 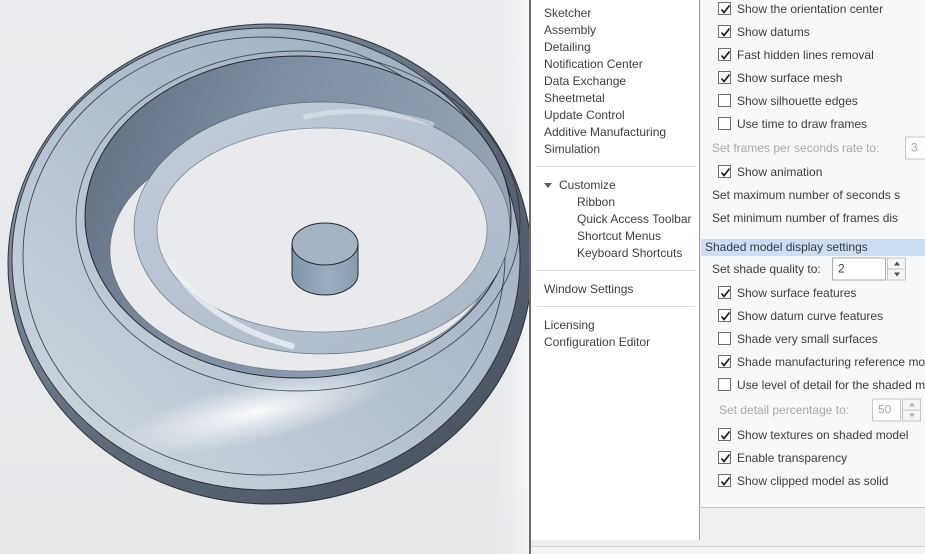 I want to click on sidebar-item-label: Licensing, so click(x=569, y=325).